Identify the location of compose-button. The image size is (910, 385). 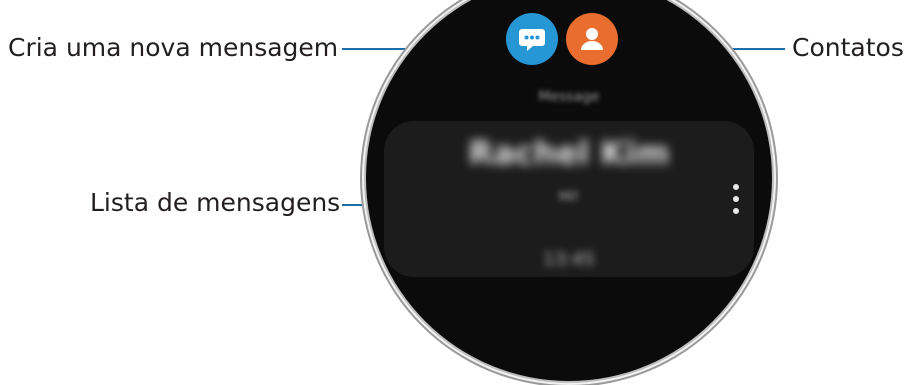
(532, 39).